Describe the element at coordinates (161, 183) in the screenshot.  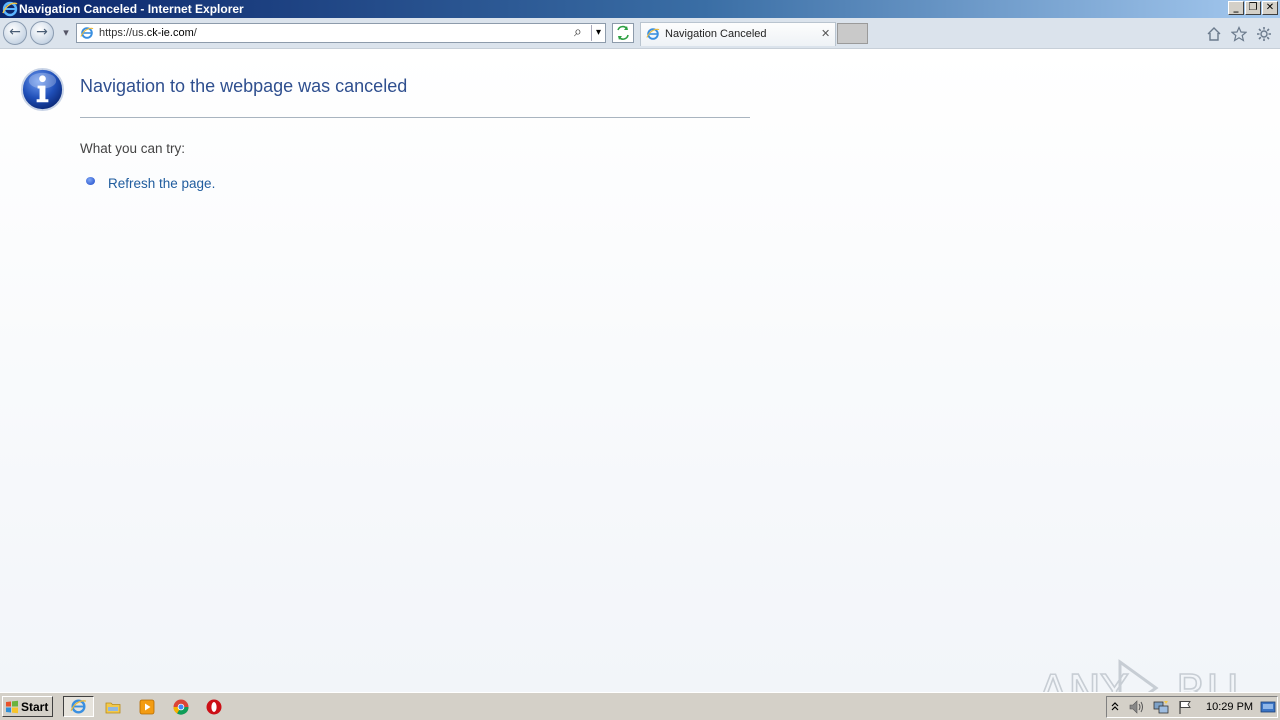
I see `refresh-page-link: Refresh the page.` at that location.